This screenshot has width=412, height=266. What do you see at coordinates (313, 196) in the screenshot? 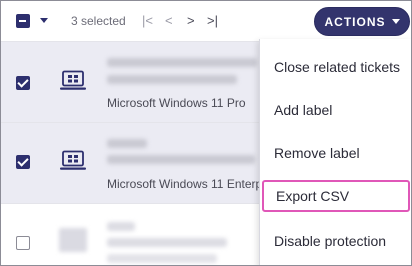
I see `menu-item-label: Export CSV` at bounding box center [313, 196].